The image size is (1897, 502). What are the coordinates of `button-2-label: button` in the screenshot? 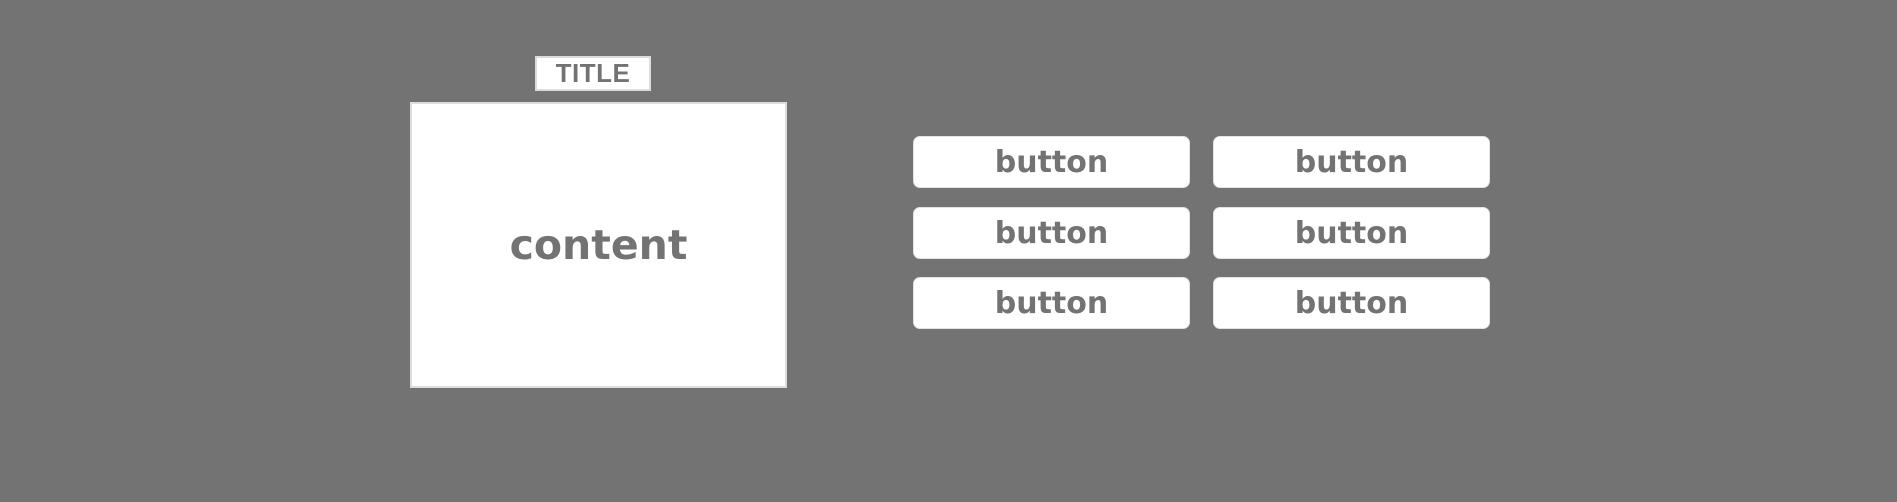 It's located at (1351, 162).